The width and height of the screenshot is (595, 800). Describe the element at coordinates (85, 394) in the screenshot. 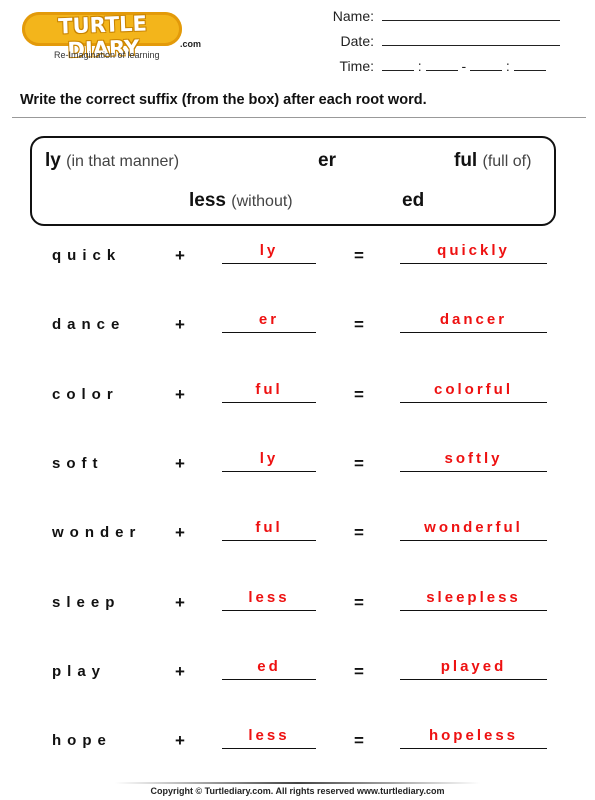

I see `root-word: color` at that location.